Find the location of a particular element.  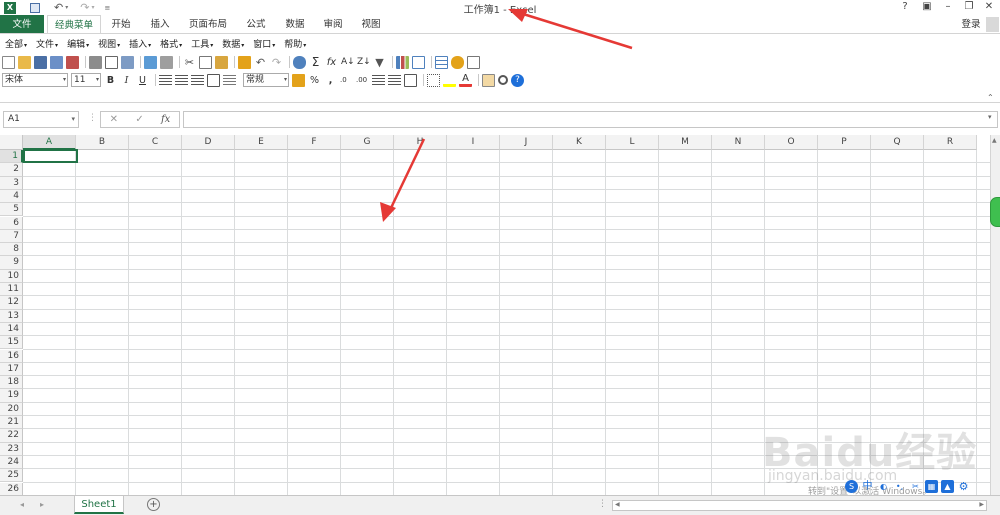

annotation-arrows is located at coordinates (506, 115).